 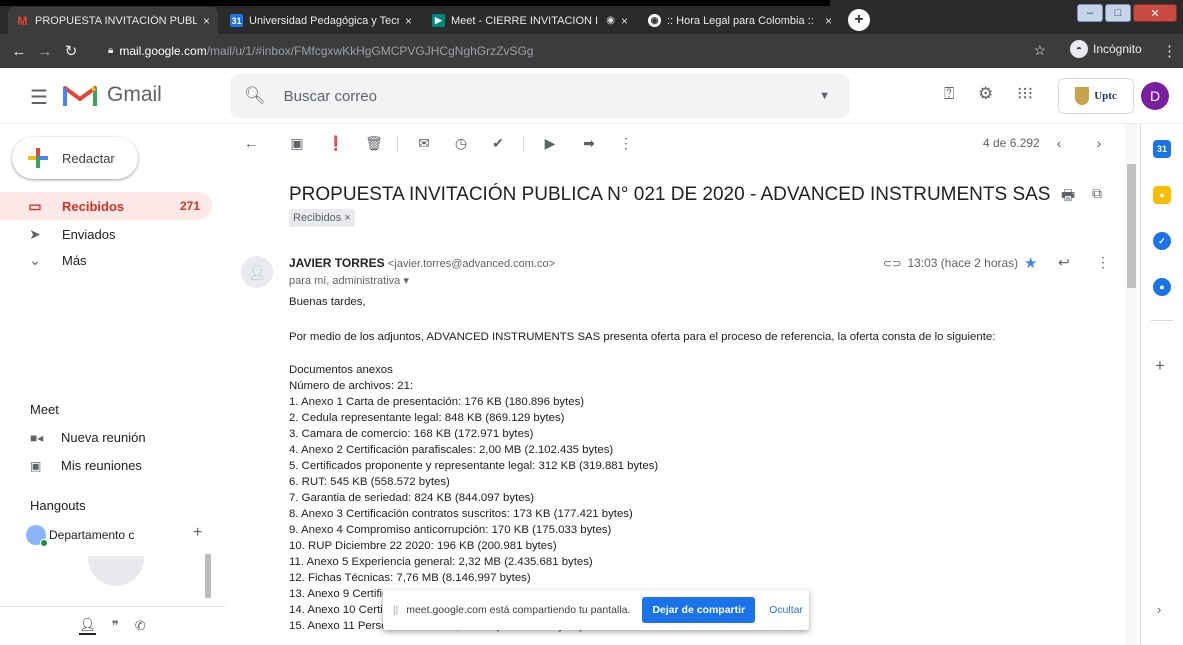 What do you see at coordinates (740, 20) in the screenshot?
I see `tab-hora-legal: ◉ :: Hora Legal para Colombia :: ×` at bounding box center [740, 20].